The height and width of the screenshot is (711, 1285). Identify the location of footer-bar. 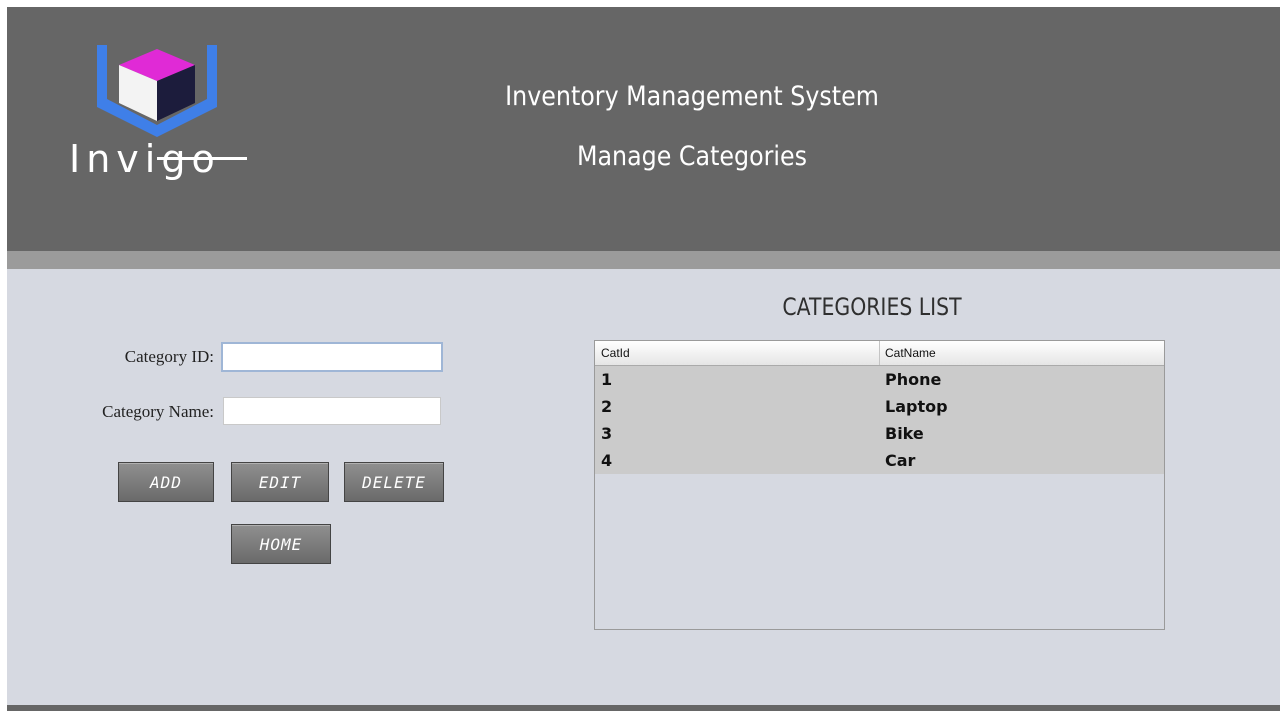
(643, 708).